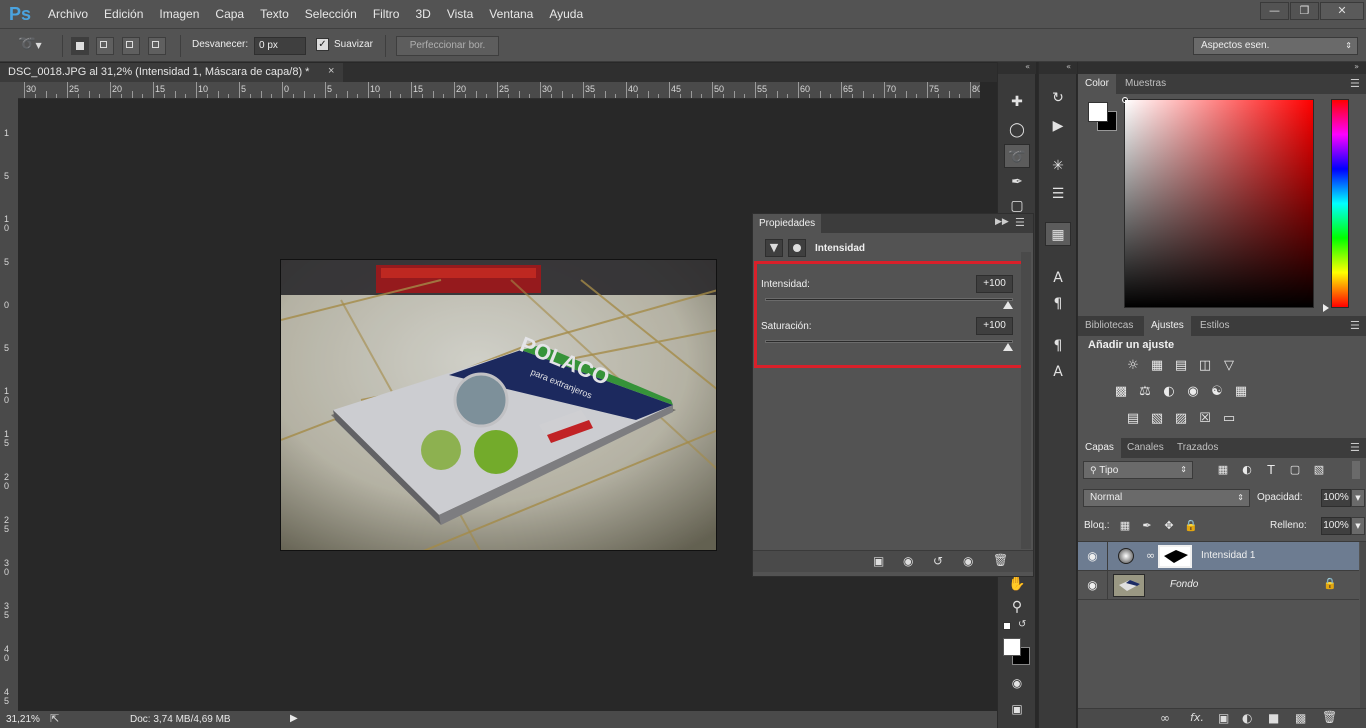 The width and height of the screenshot is (1366, 728). Describe the element at coordinates (1247, 718) in the screenshot. I see `new-adjustment-icon: ◐` at that location.